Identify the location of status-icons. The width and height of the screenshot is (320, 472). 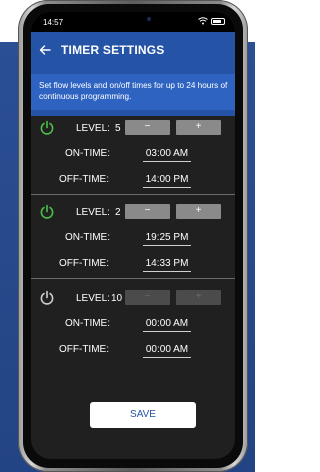
(211, 21).